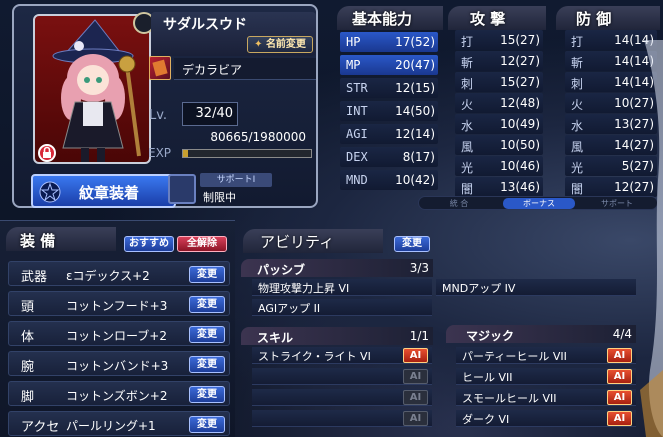  What do you see at coordinates (160, 153) in the screenshot?
I see `exp-label: EXP` at bounding box center [160, 153].